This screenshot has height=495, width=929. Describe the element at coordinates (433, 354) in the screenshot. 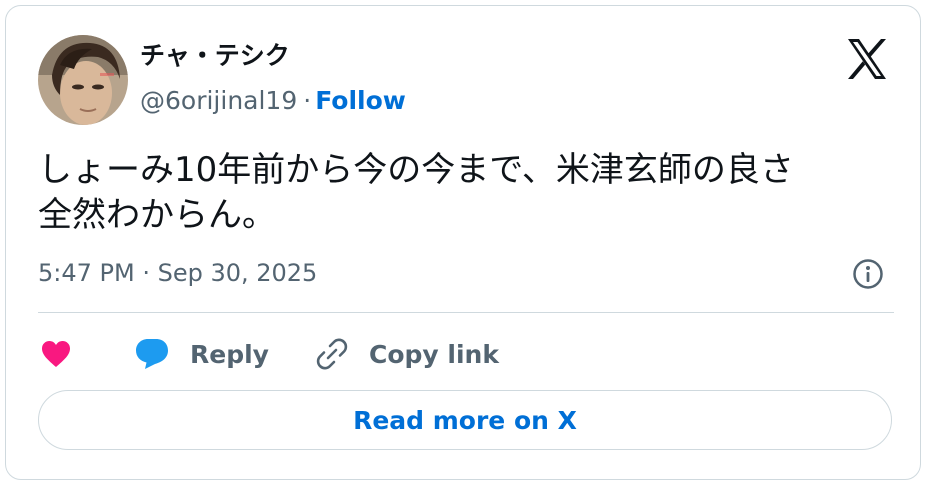

I see `copy-link-label: Copy link` at that location.